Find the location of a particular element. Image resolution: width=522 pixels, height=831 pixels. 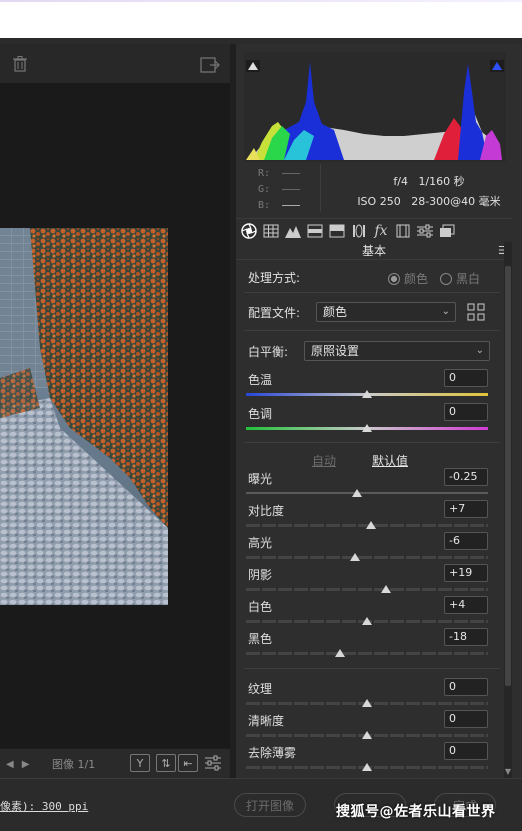

wb-select: 原照设置 ⌄ is located at coordinates (397, 351).